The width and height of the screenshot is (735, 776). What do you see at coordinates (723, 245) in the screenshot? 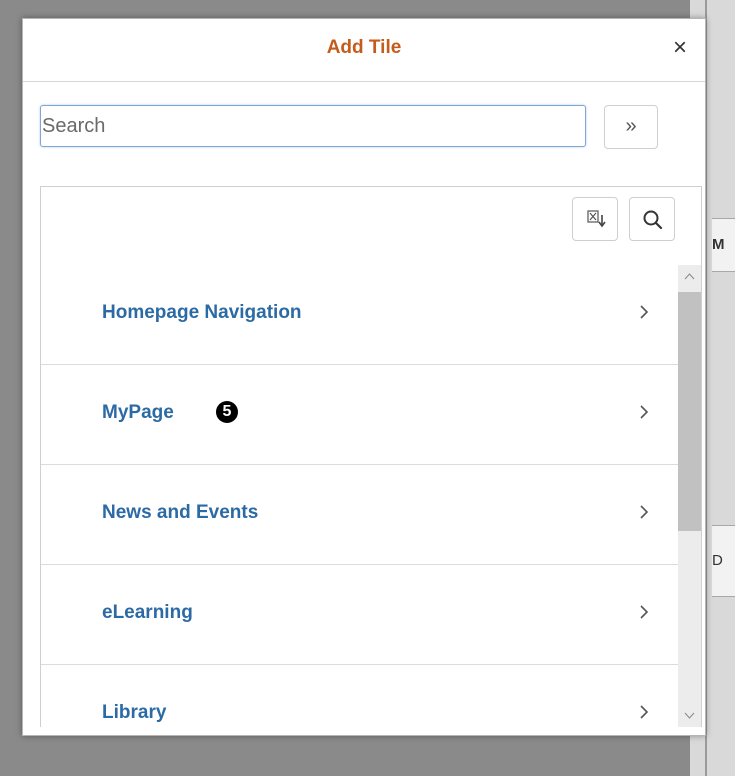
I see `background-fragment-top: M` at bounding box center [723, 245].